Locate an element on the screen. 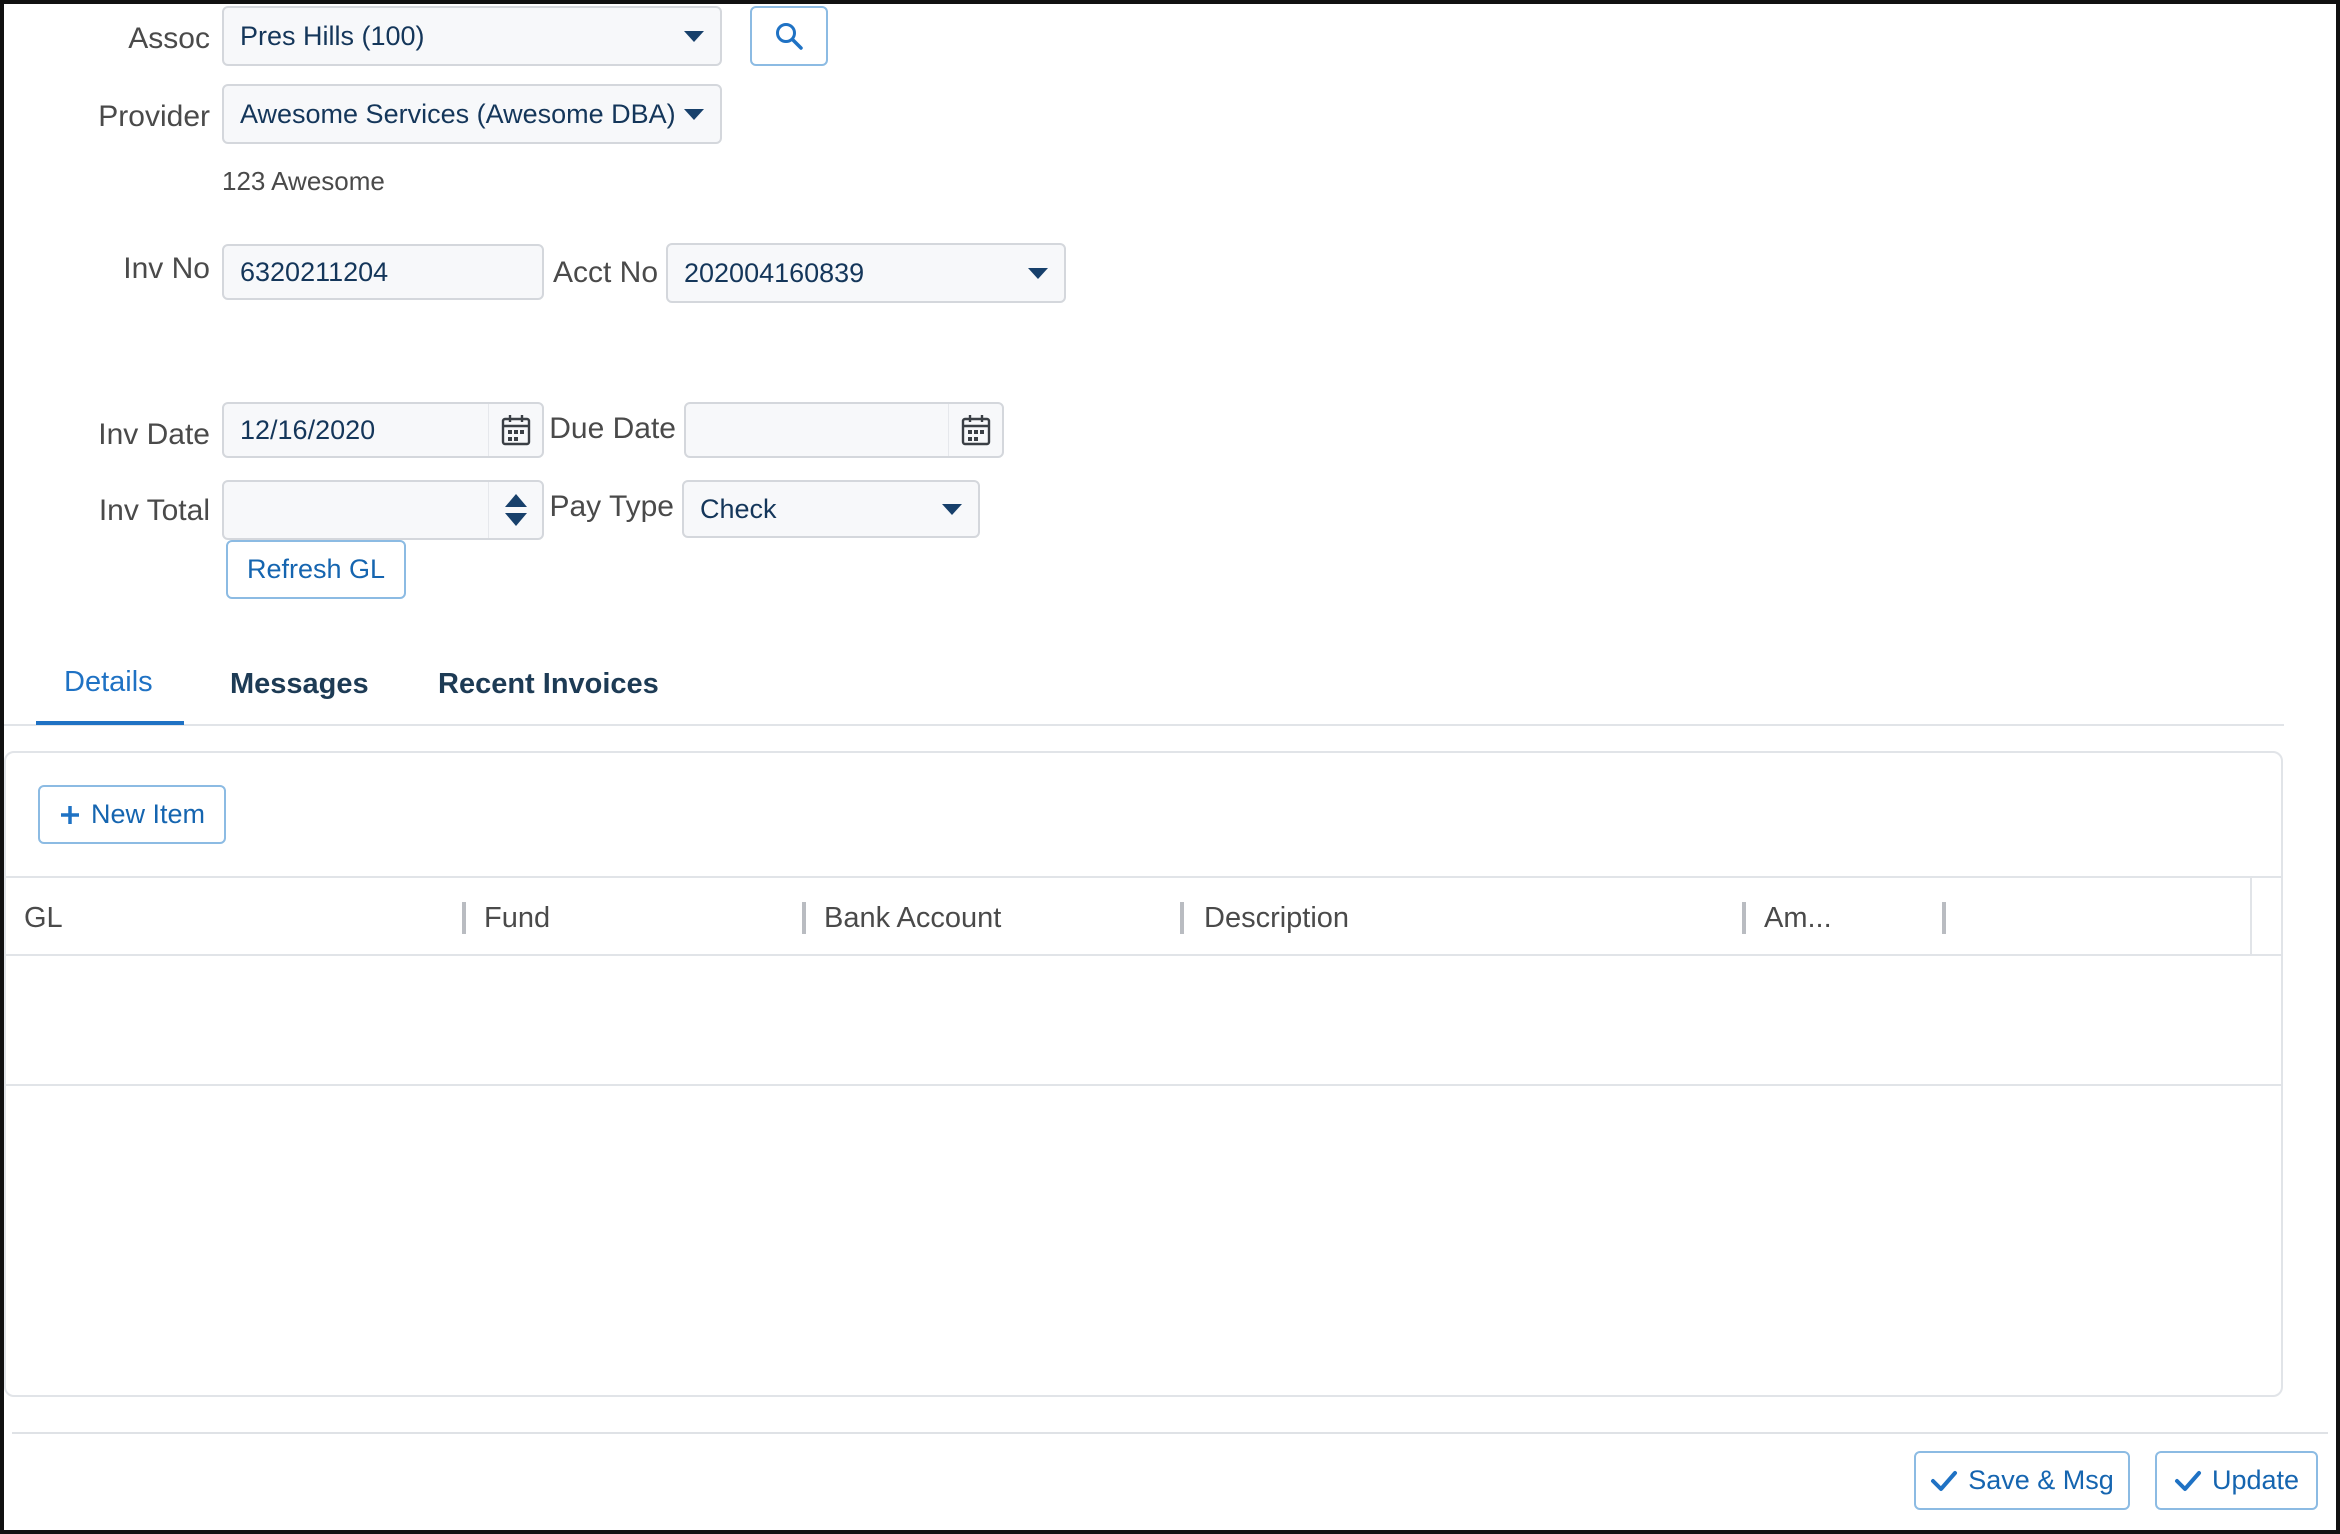 This screenshot has height=1534, width=2340. plus-icon is located at coordinates (69, 814).